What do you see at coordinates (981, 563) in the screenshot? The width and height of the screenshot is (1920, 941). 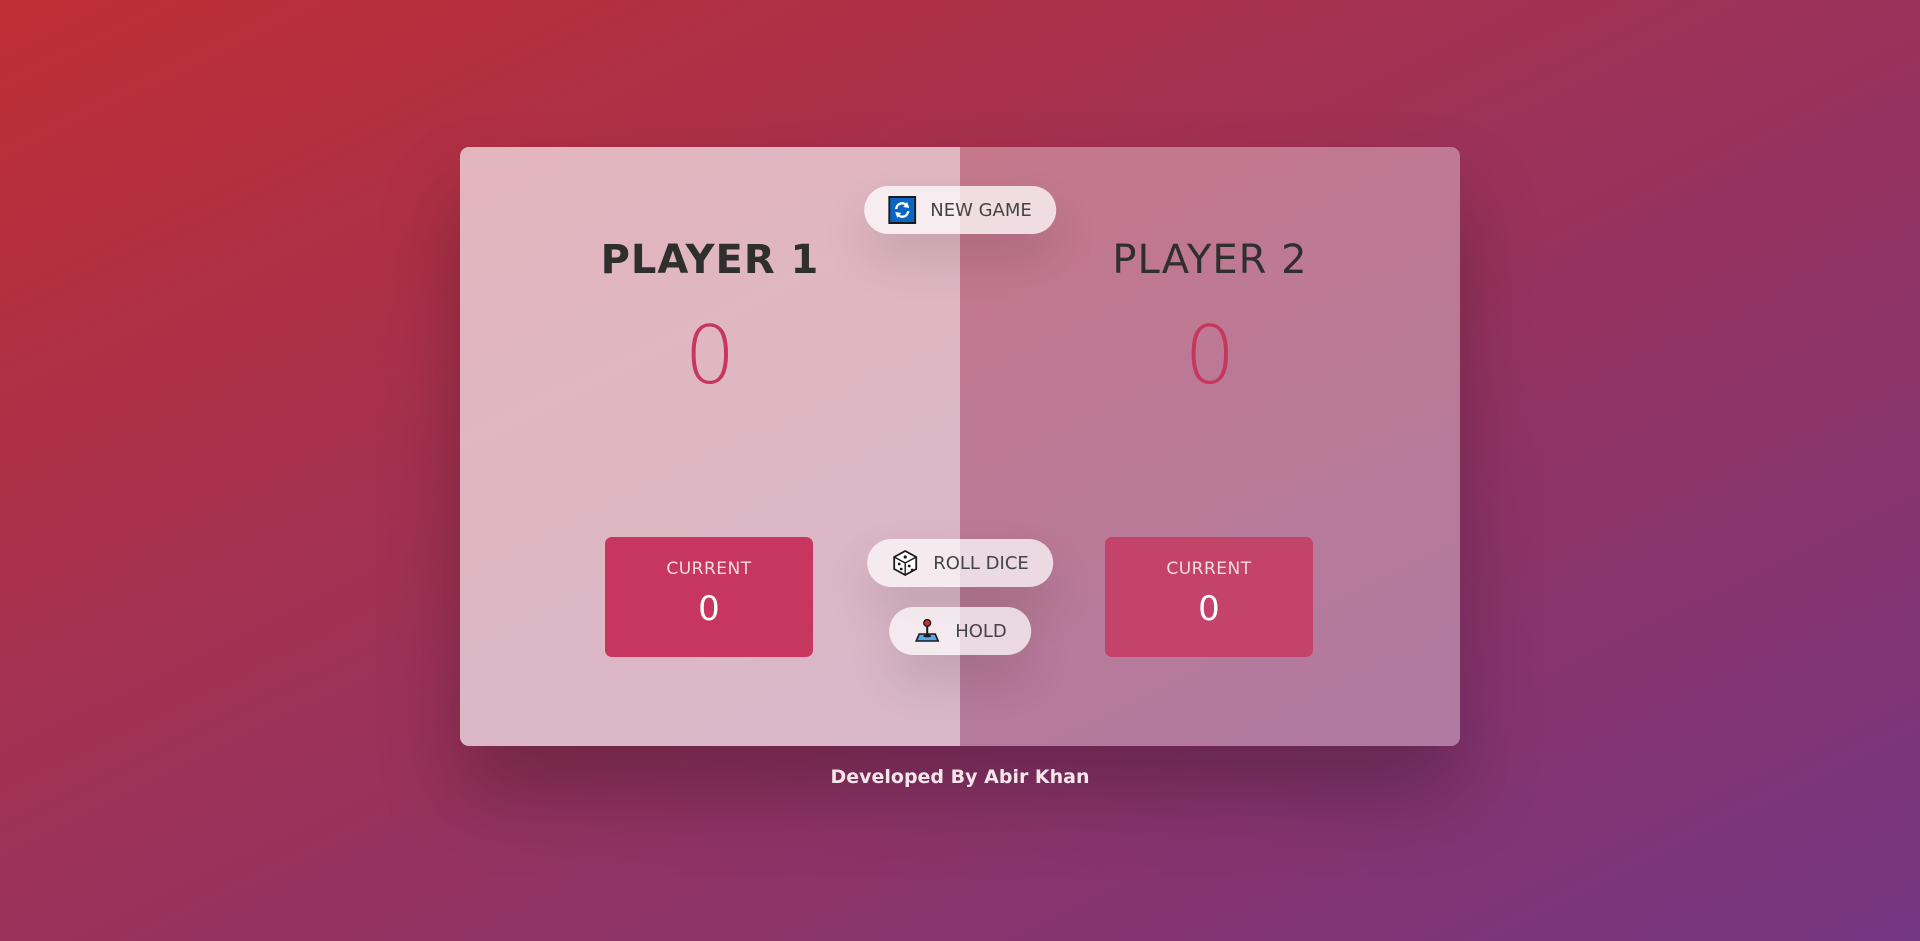 I see `roll-dice-label: ROLL DICE` at bounding box center [981, 563].